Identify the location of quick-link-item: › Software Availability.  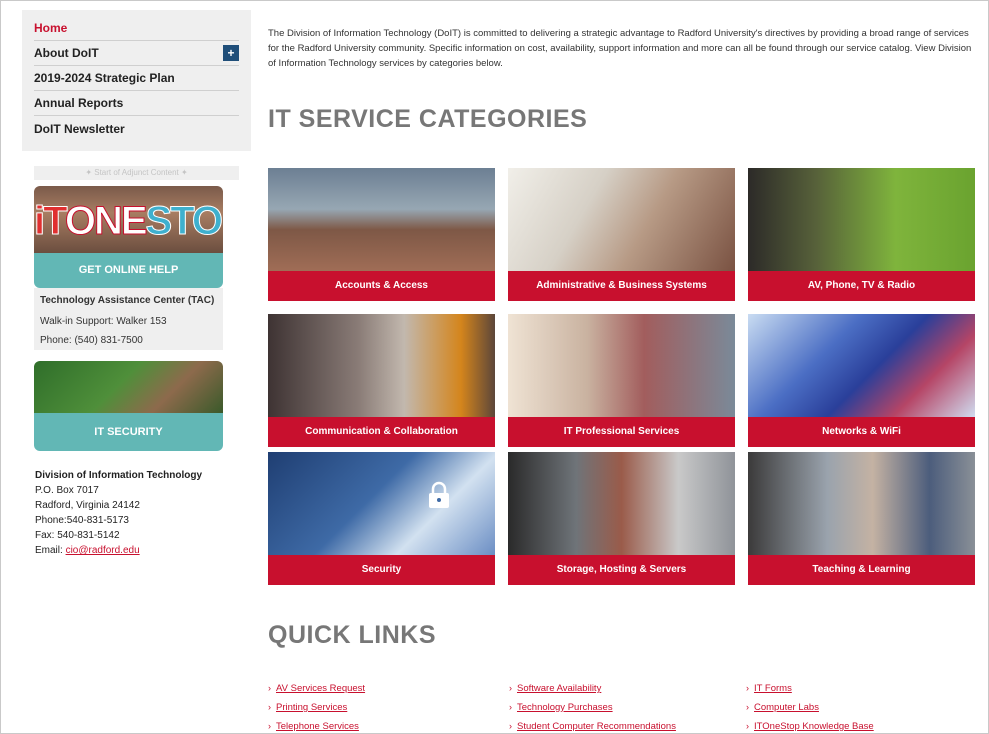
(592, 690).